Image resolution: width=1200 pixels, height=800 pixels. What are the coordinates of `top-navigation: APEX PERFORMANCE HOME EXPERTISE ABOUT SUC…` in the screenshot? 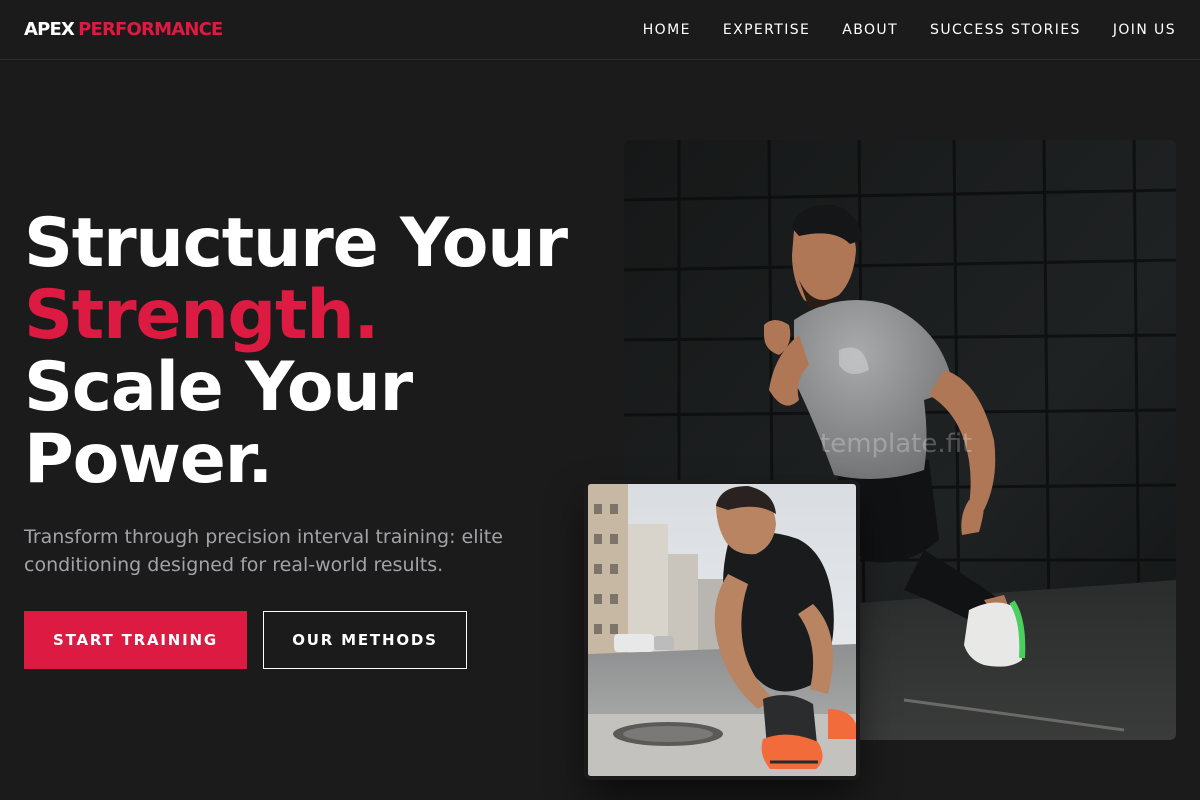 It's located at (600, 30).